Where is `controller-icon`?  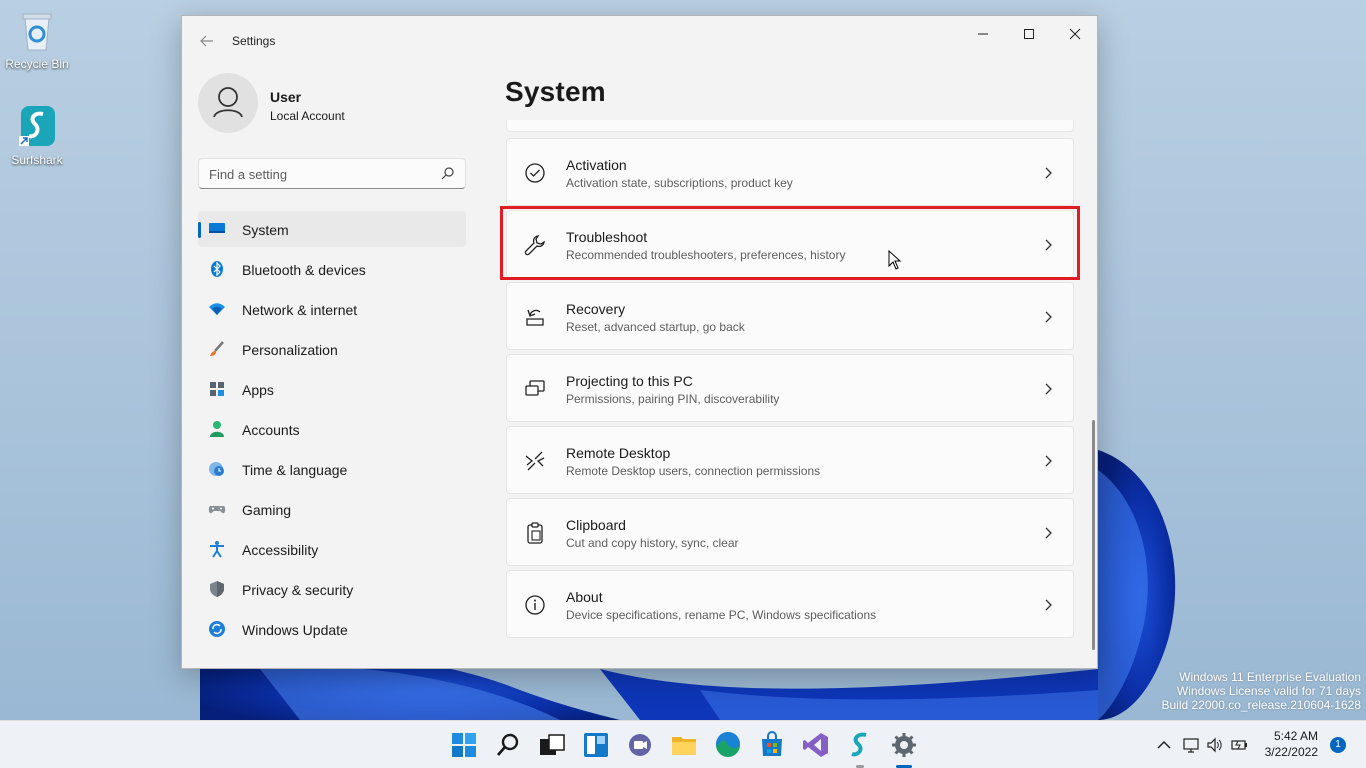 controller-icon is located at coordinates (217, 510).